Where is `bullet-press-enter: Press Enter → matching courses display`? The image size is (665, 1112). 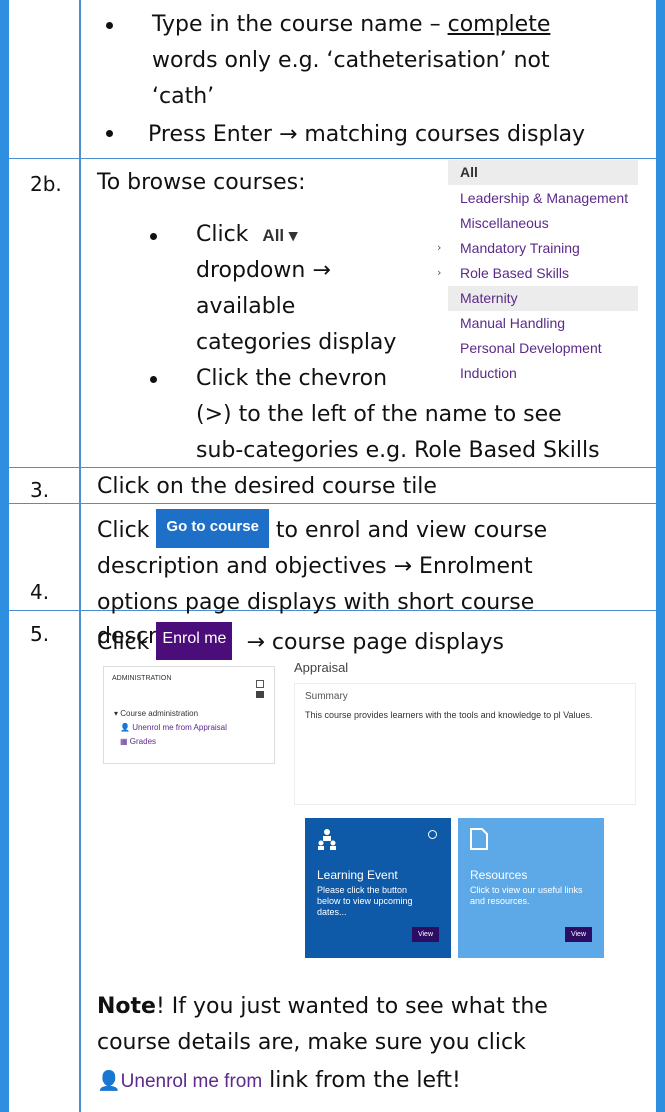
bullet-press-enter: Press Enter → matching courses display is located at coordinates (367, 134).